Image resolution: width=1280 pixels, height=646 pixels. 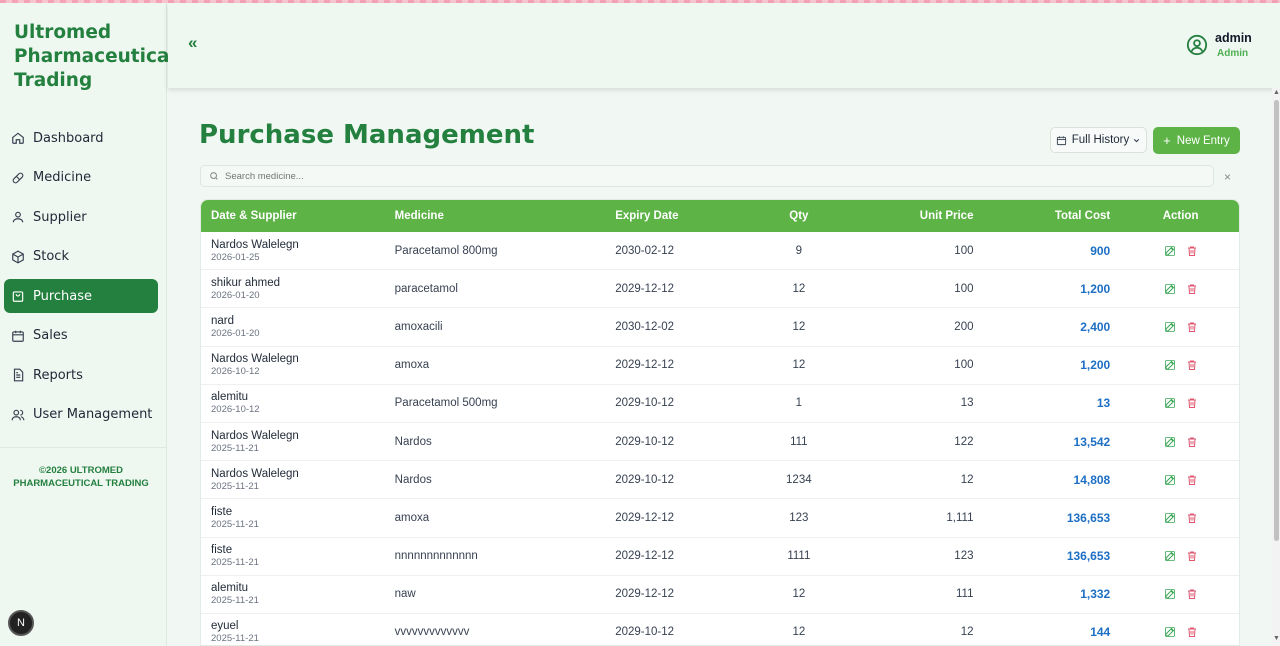 What do you see at coordinates (720, 595) in the screenshot?
I see `table-row: alemitu 2025-11-21 naw 2029-12-12 12 111 1,332` at bounding box center [720, 595].